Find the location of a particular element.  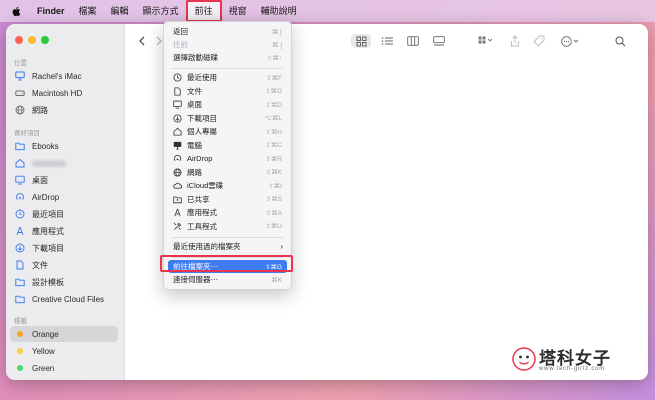

menu-item-computer: 電腦 ⇧⌘C is located at coordinates (227, 145).